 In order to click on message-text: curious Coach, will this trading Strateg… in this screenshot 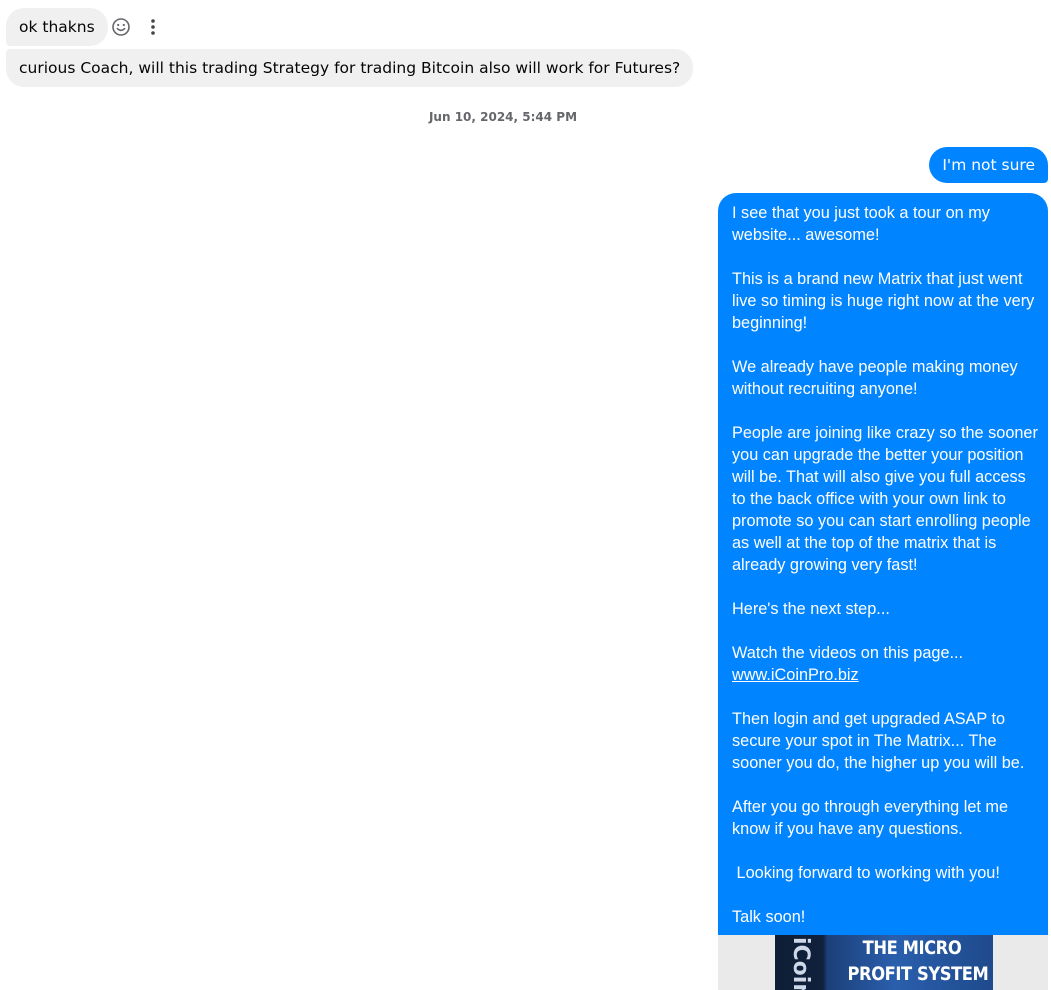, I will do `click(350, 68)`.